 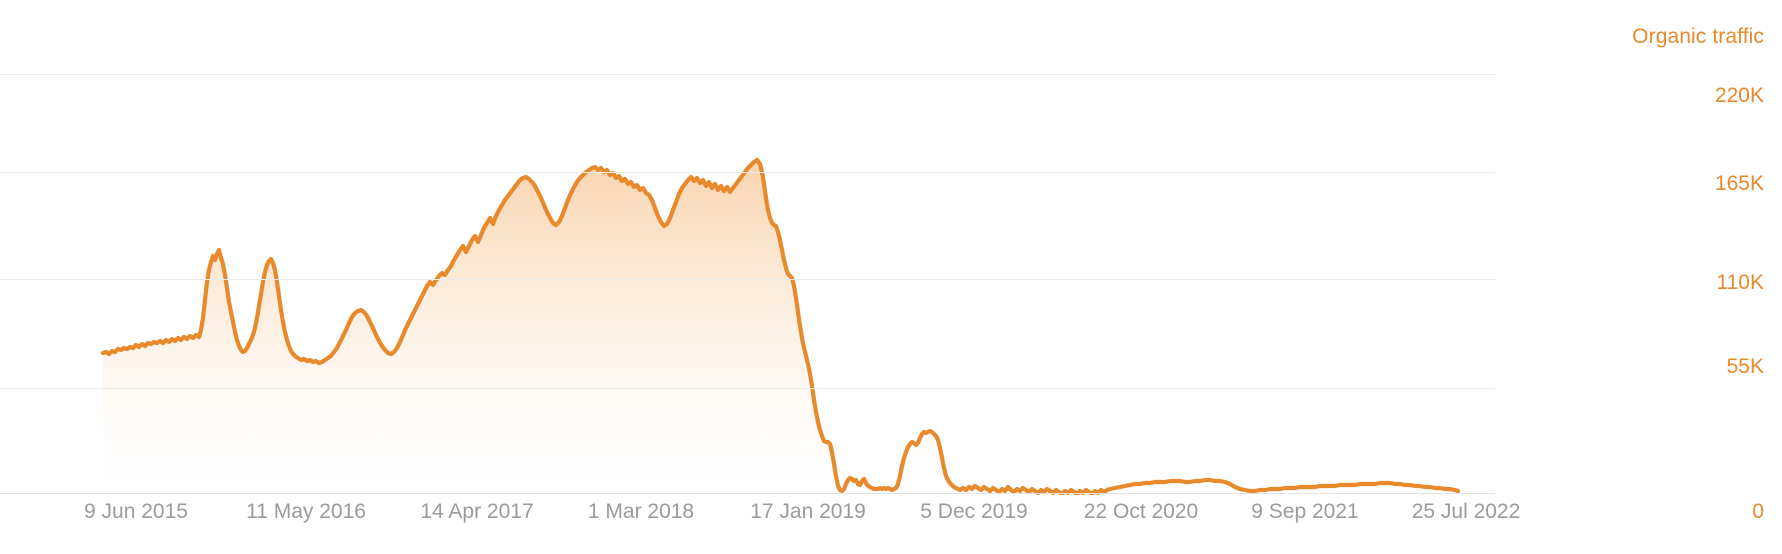 I want to click on y-tick-55k: 55K, so click(x=1745, y=366).